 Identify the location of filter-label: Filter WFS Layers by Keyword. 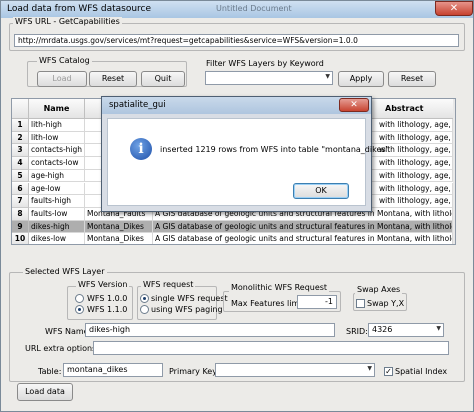
(265, 63).